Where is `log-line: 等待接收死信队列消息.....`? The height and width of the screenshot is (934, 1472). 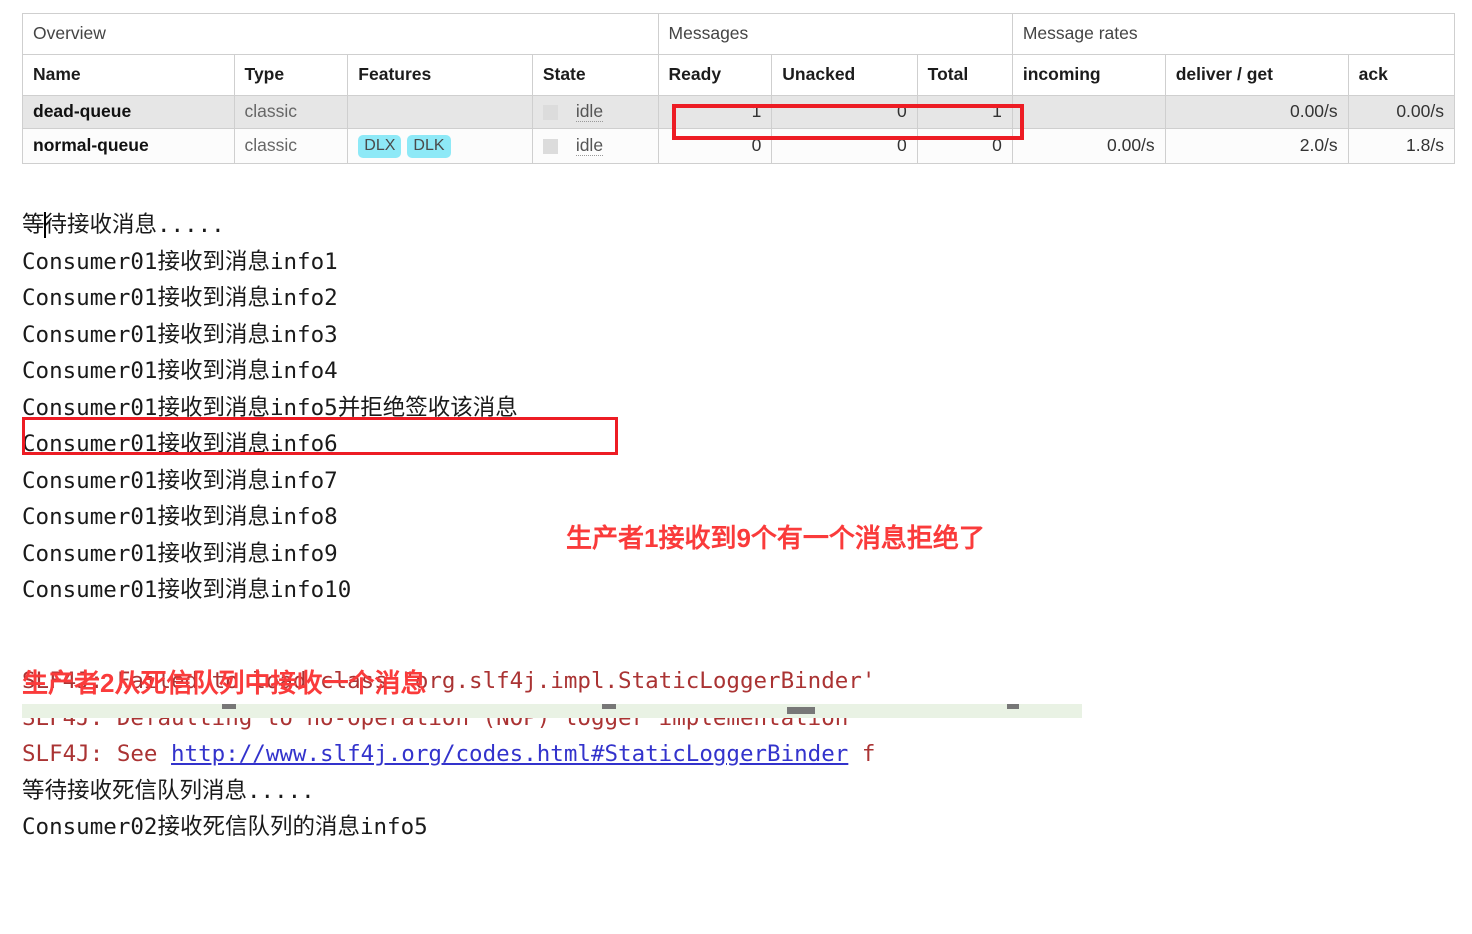 log-line: 等待接收死信队列消息..... is located at coordinates (168, 790).